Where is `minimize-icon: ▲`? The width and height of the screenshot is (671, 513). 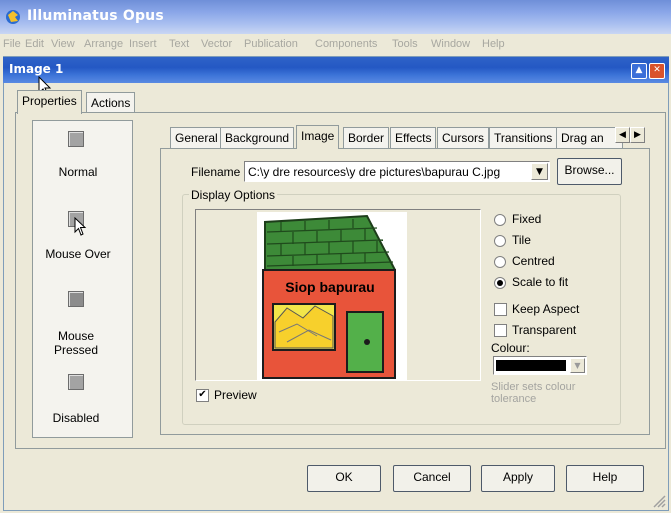 minimize-icon: ▲ is located at coordinates (639, 71).